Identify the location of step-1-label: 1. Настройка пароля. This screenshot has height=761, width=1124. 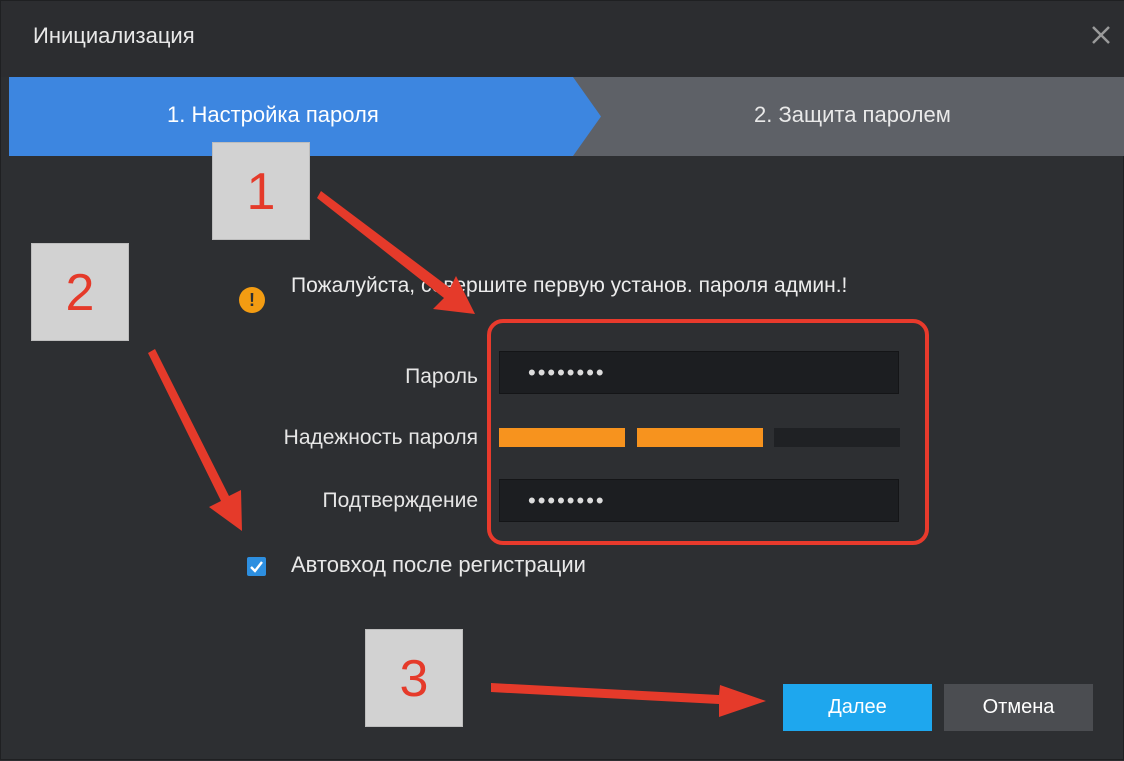
(273, 114).